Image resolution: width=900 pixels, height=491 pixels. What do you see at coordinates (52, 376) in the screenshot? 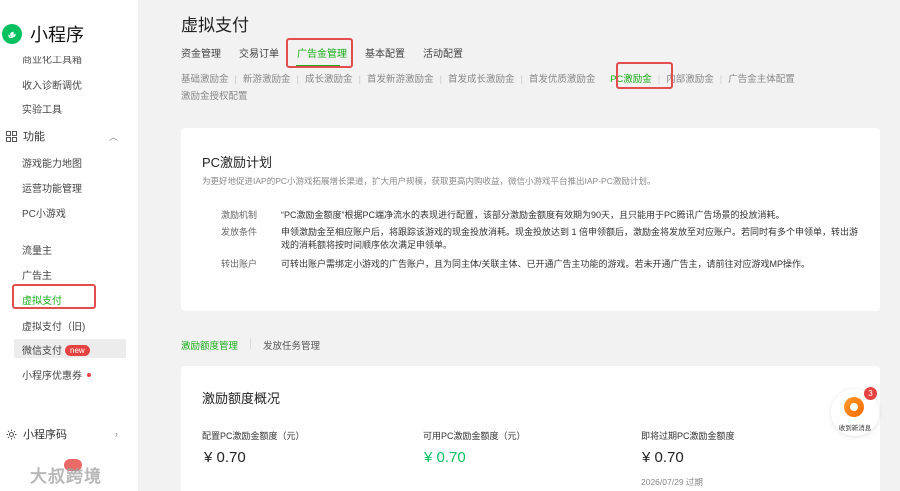
I see `coupon-label: 小程序优惠券` at bounding box center [52, 376].